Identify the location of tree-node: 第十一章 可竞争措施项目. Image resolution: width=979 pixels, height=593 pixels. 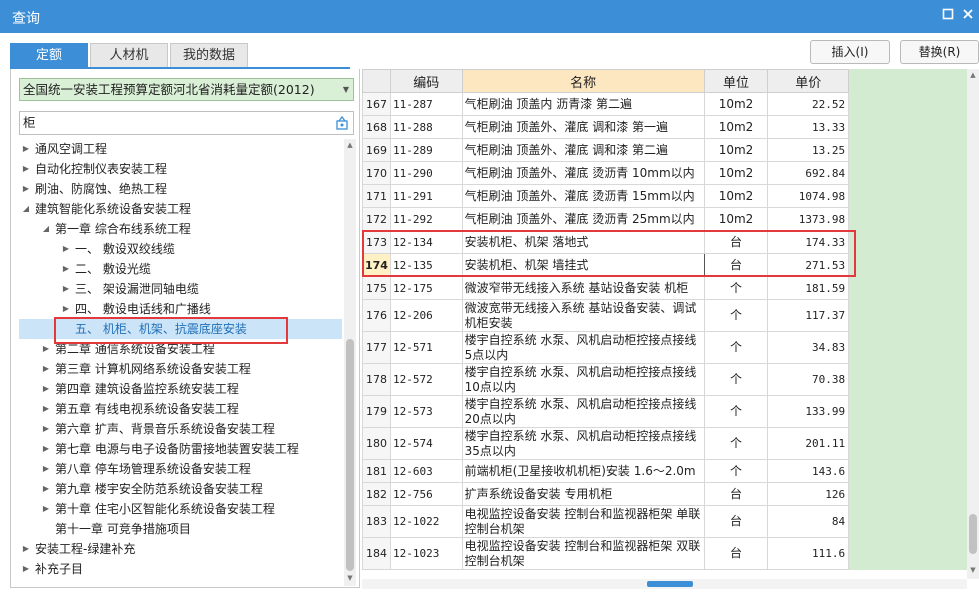
(180, 529).